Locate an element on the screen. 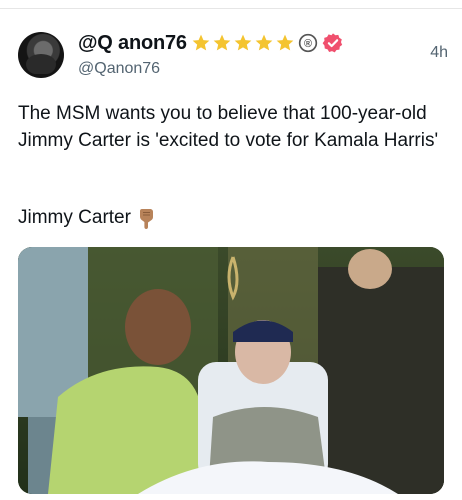  avatar is located at coordinates (41, 55).